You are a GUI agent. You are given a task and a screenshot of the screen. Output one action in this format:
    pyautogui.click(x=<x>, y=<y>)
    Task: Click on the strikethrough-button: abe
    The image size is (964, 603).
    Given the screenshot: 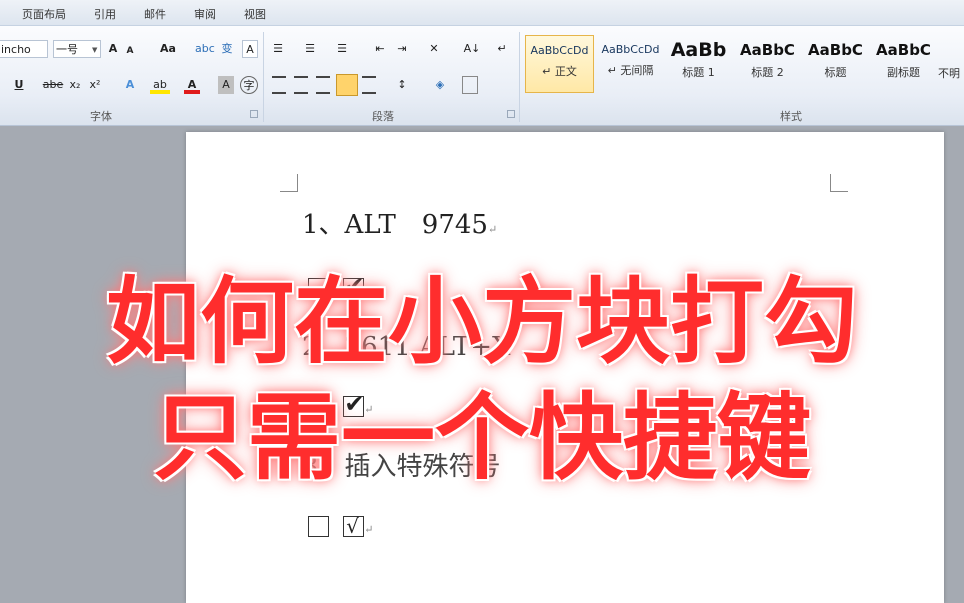 What is the action you would take?
    pyautogui.click(x=53, y=85)
    